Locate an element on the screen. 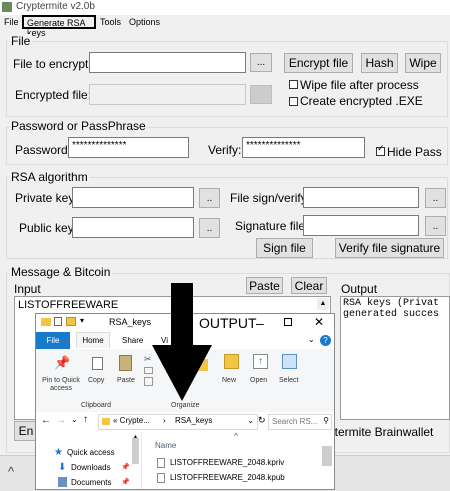 The height and width of the screenshot is (491, 450). clipboard-group-label: Clipboard is located at coordinates (96, 405).